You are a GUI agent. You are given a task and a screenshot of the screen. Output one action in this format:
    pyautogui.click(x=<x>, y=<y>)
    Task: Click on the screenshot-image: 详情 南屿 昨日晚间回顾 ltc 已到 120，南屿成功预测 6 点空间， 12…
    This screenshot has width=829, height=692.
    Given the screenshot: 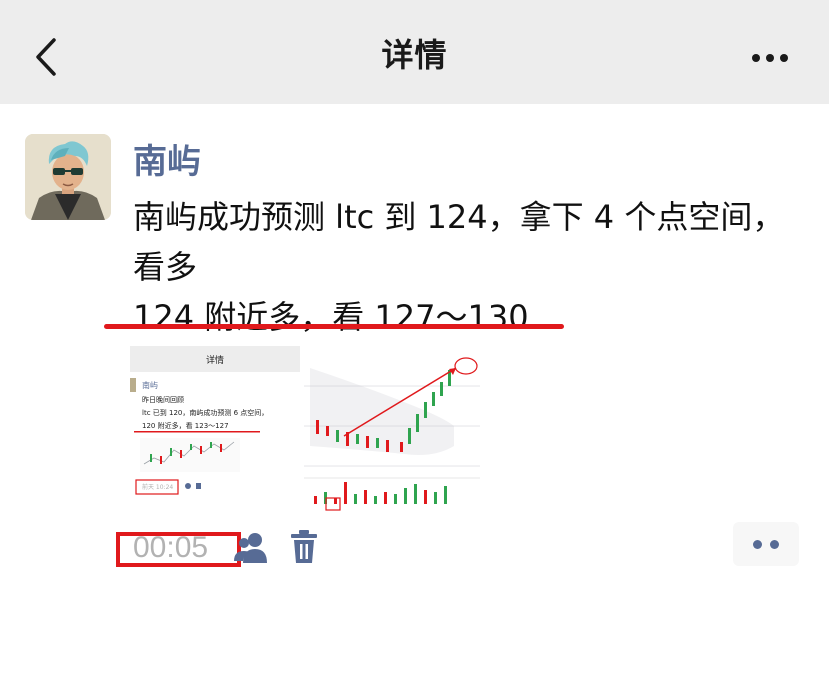 What is the action you would take?
    pyautogui.click(x=215, y=430)
    